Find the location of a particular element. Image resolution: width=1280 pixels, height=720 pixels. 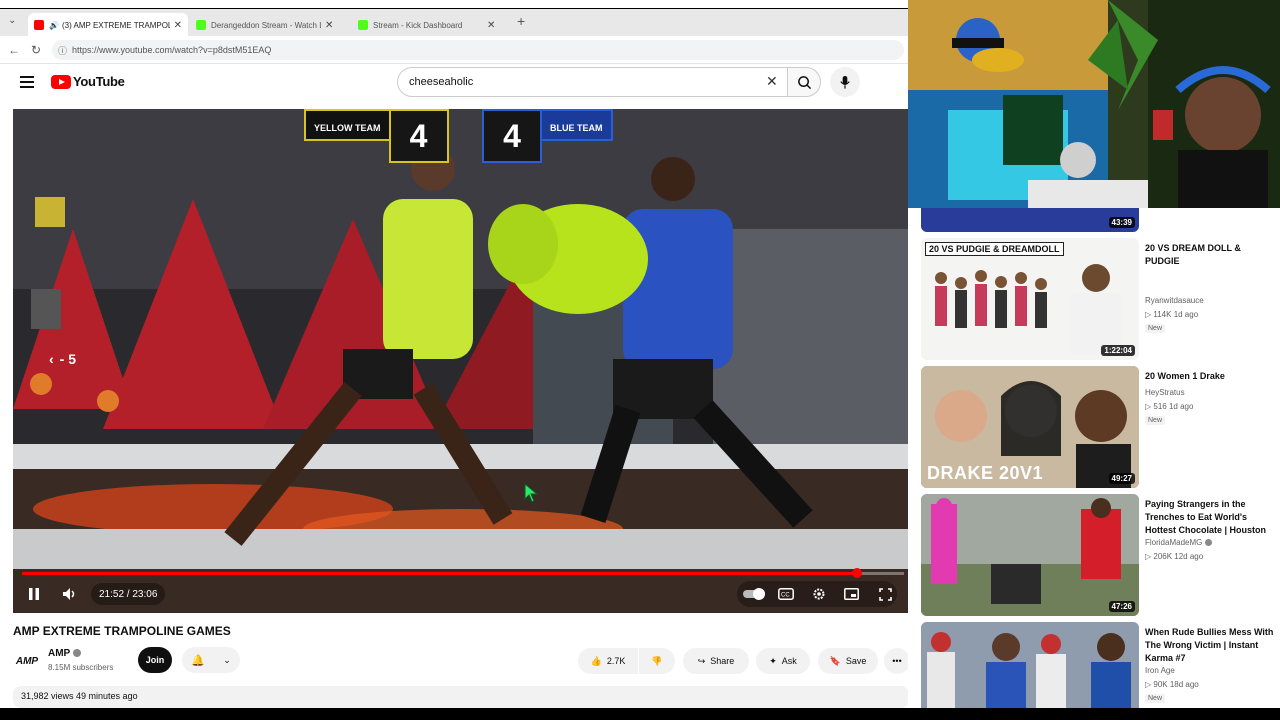

recommendation-channel: FloridaMadeMG is located at coordinates (1173, 542).